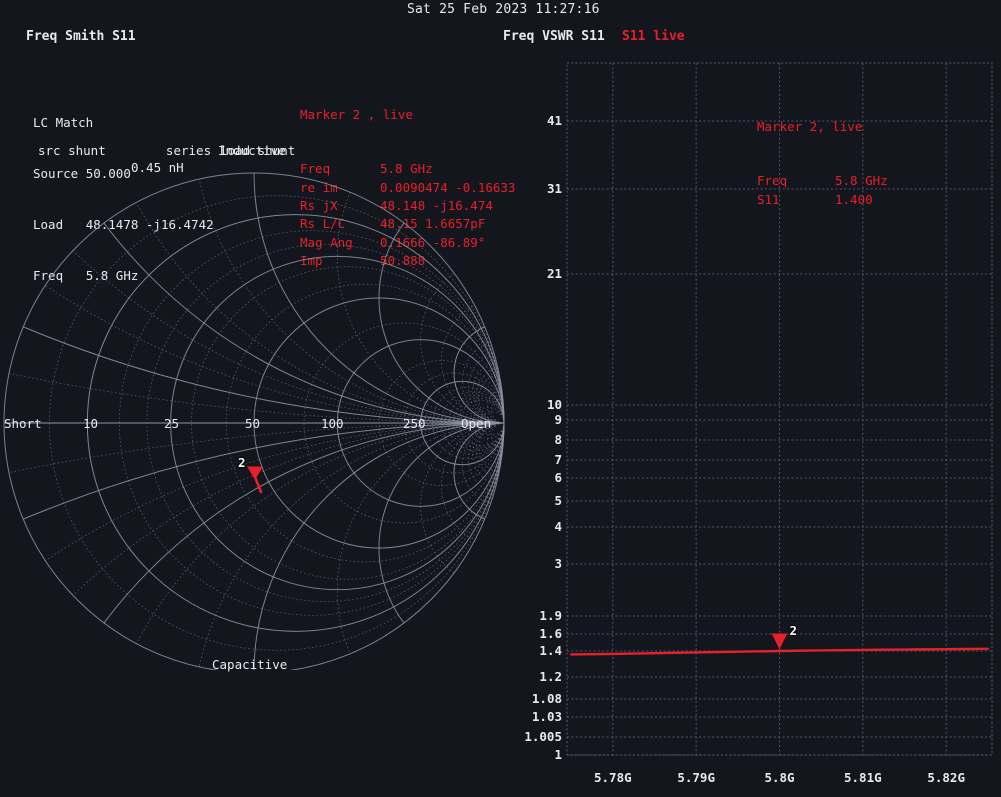 This screenshot has height=797, width=1001. I want to click on vswr-x-tick: 5.79G, so click(696, 777).